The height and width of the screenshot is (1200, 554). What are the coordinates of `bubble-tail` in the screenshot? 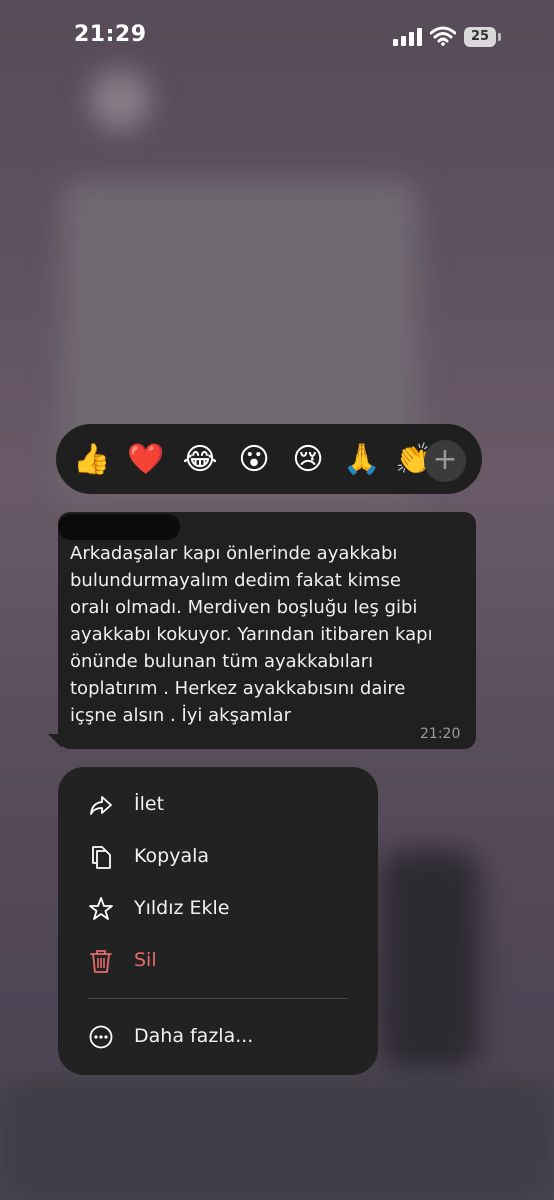 It's located at (55, 741).